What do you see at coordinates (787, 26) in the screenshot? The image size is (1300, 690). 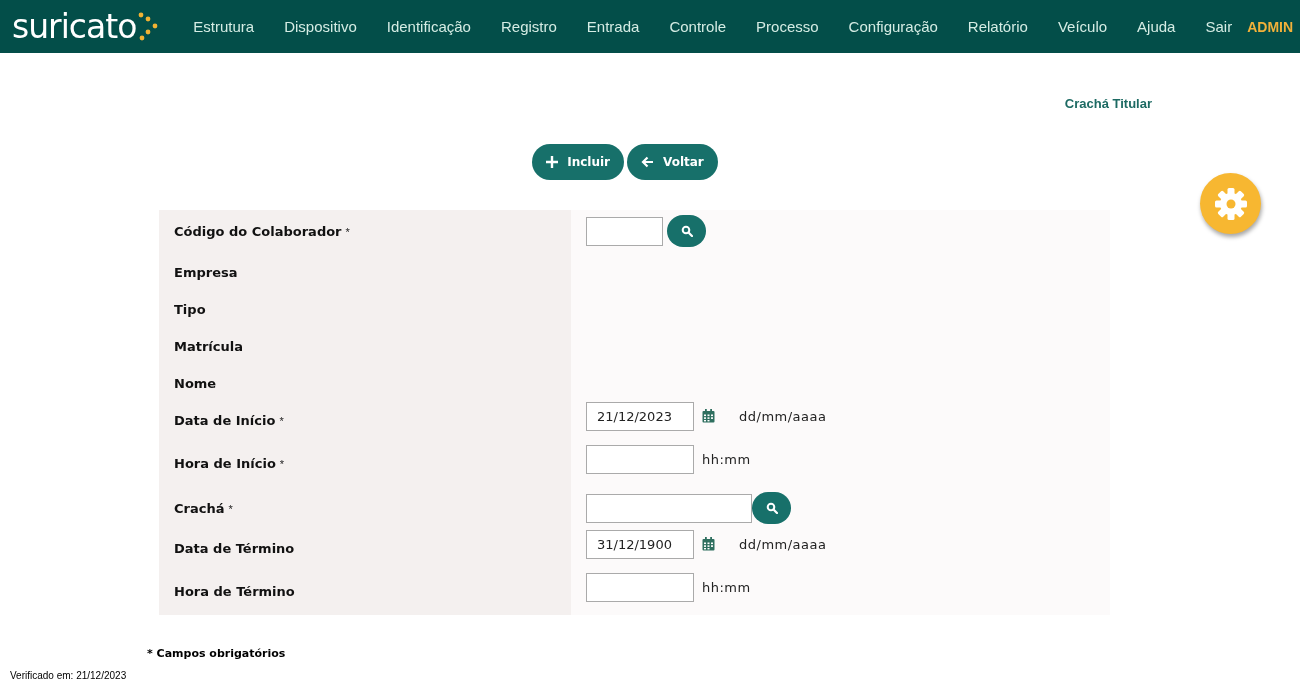 I see `menu-item: Processo` at bounding box center [787, 26].